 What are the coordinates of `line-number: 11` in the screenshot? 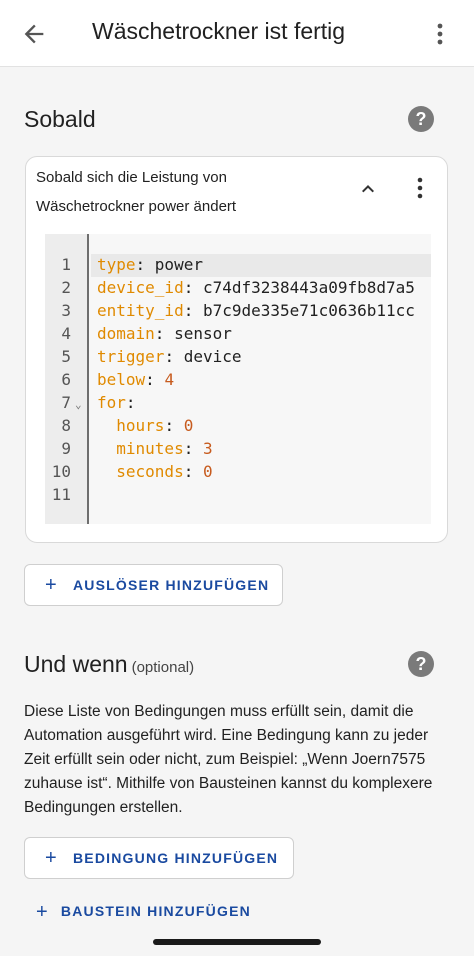 It's located at (61, 494).